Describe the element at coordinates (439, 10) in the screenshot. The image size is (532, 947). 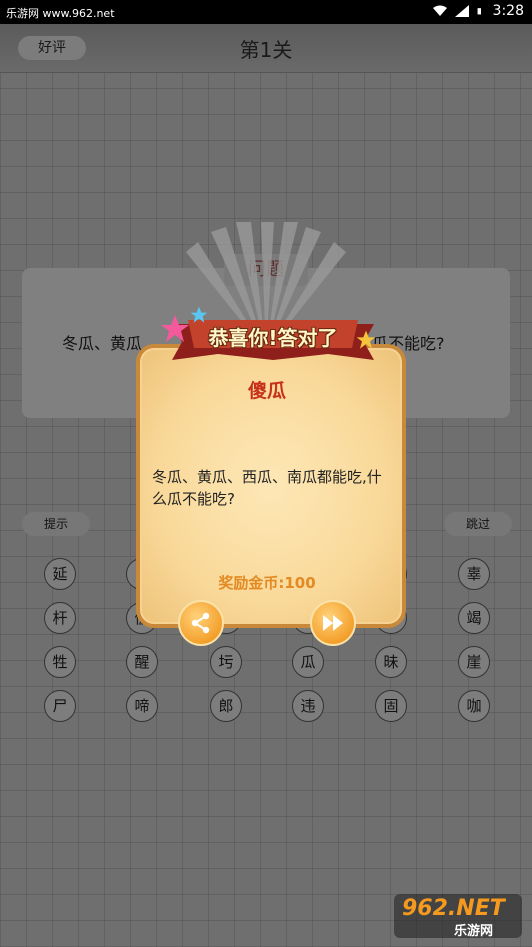
I see `wifi-icon` at that location.